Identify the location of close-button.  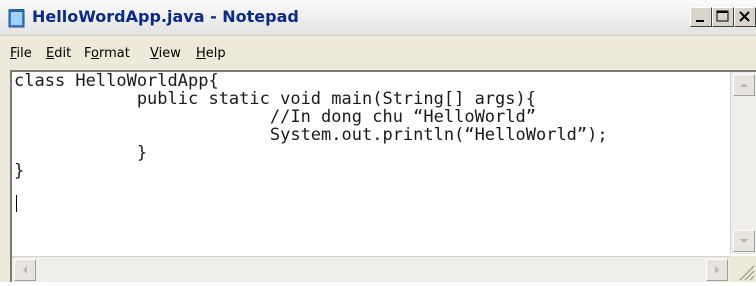
(745, 17).